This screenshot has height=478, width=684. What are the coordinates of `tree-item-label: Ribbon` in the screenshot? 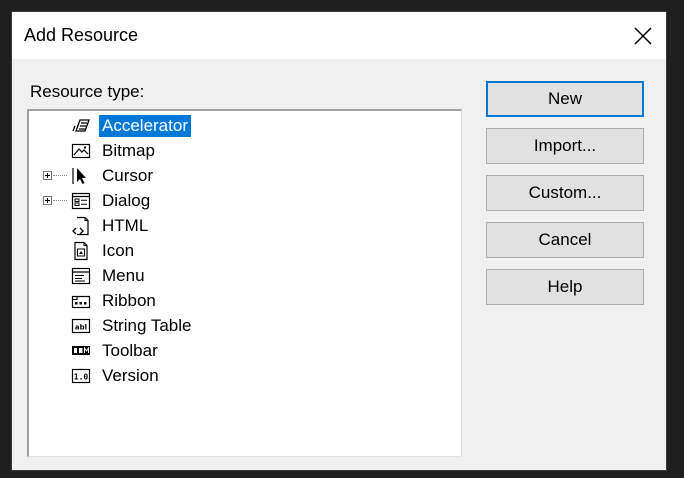 It's located at (129, 300).